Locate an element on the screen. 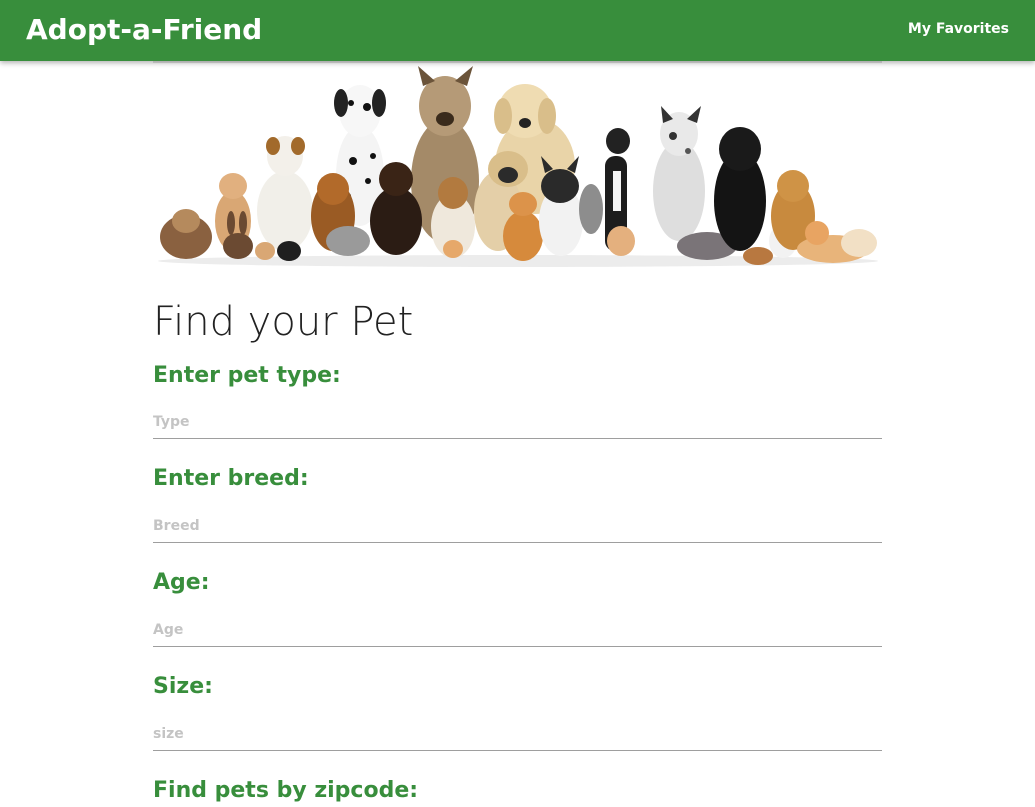 Image resolution: width=1035 pixels, height=807 pixels. size-input is located at coordinates (517, 734).